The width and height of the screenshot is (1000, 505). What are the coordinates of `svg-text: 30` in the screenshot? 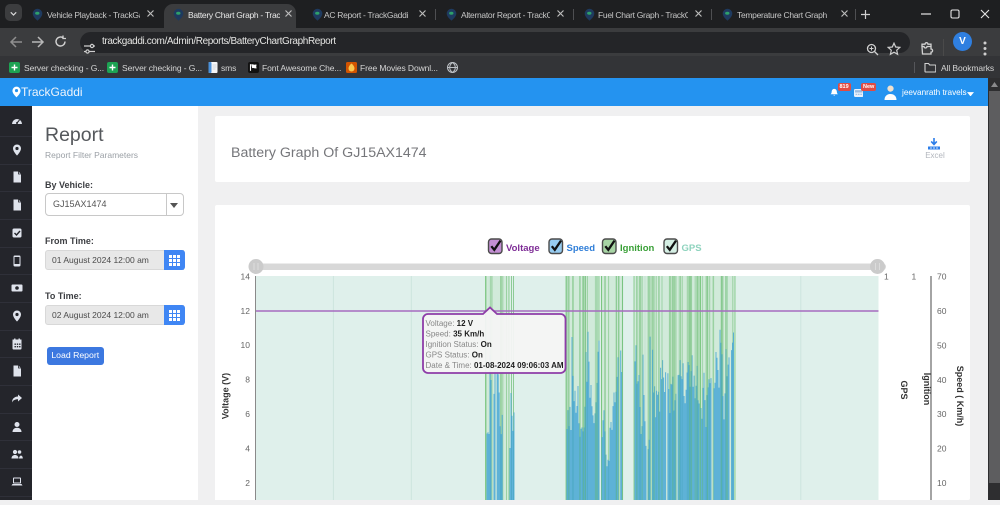 It's located at (942, 414).